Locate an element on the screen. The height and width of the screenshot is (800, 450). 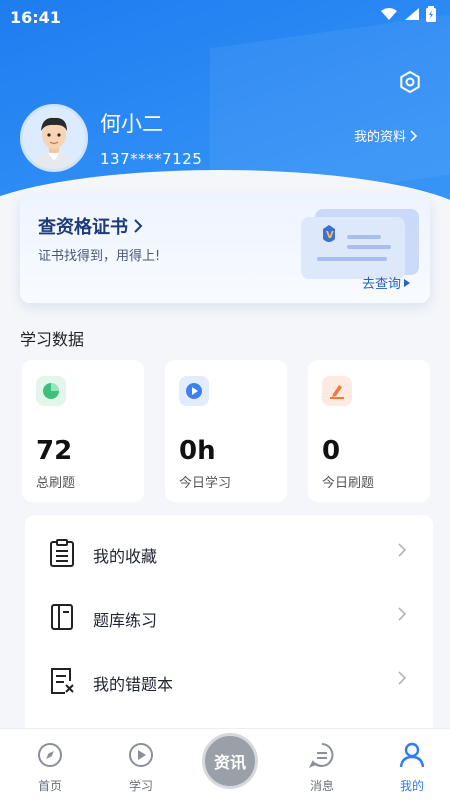
play-circle-icon is located at coordinates (194, 391).